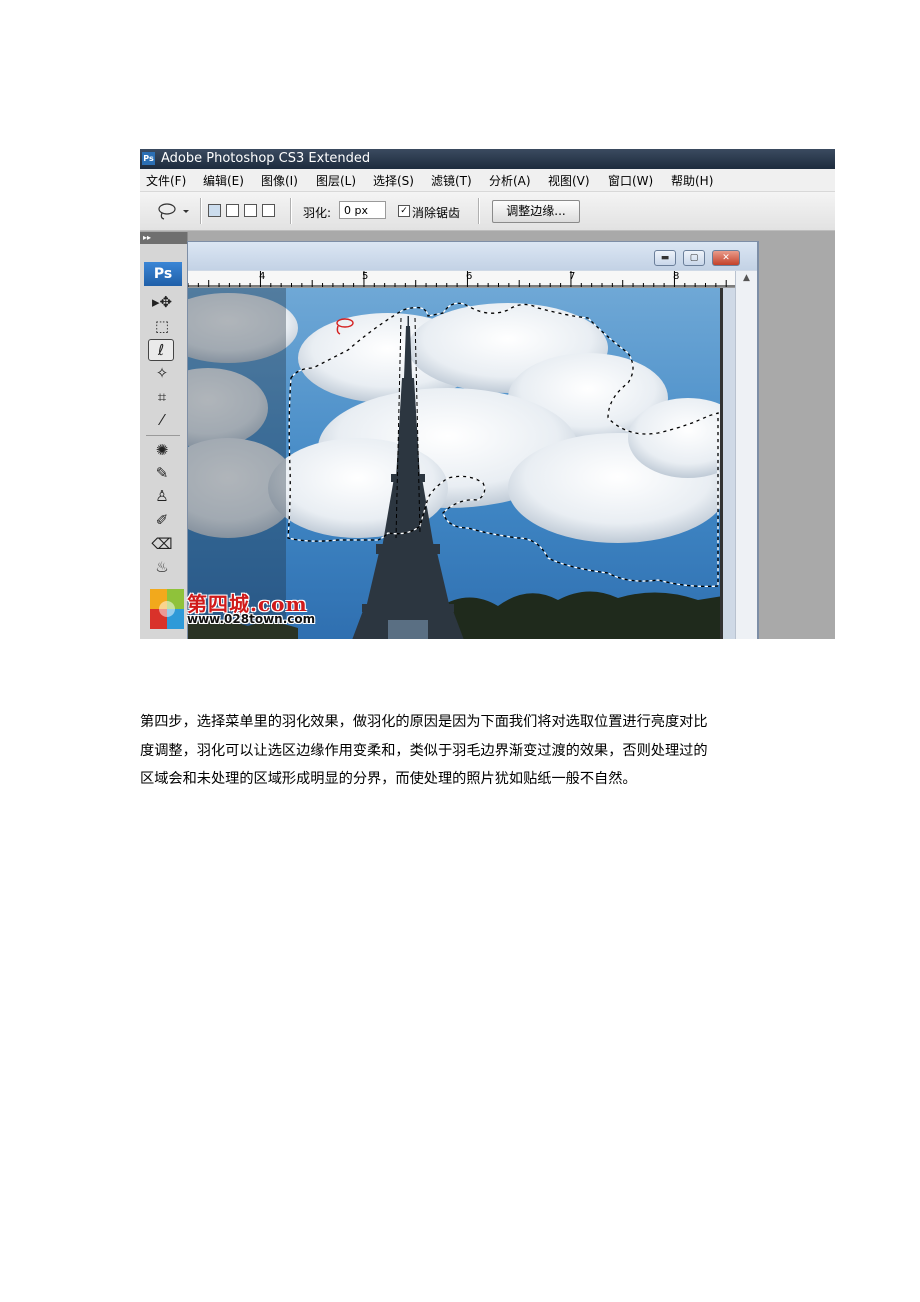 Image resolution: width=920 pixels, height=1302 pixels. Describe the element at coordinates (510, 180) in the screenshot. I see `menu-analysis: 分析(A)` at that location.